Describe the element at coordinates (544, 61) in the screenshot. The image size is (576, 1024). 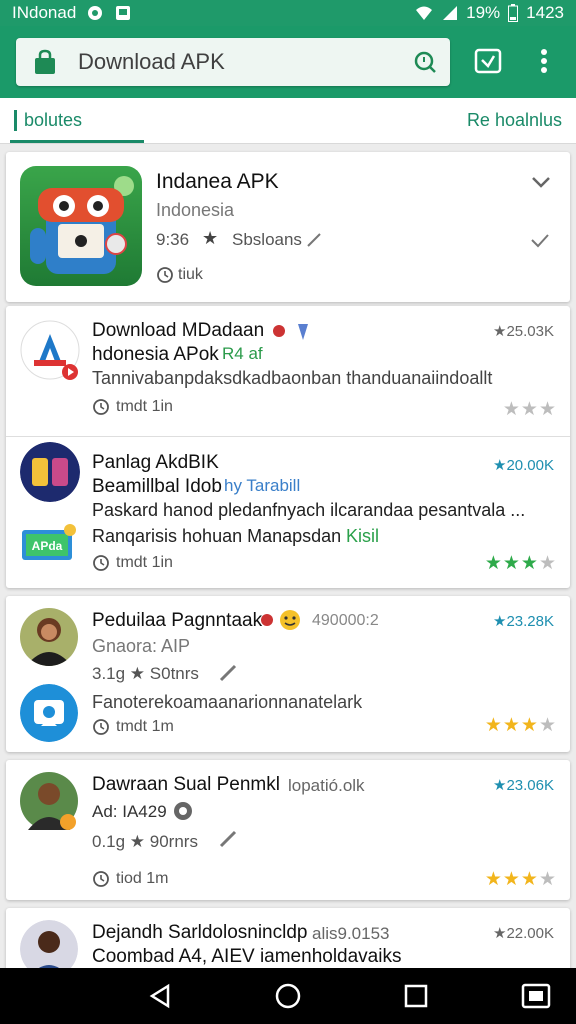
I see `more-vert-icon` at that location.